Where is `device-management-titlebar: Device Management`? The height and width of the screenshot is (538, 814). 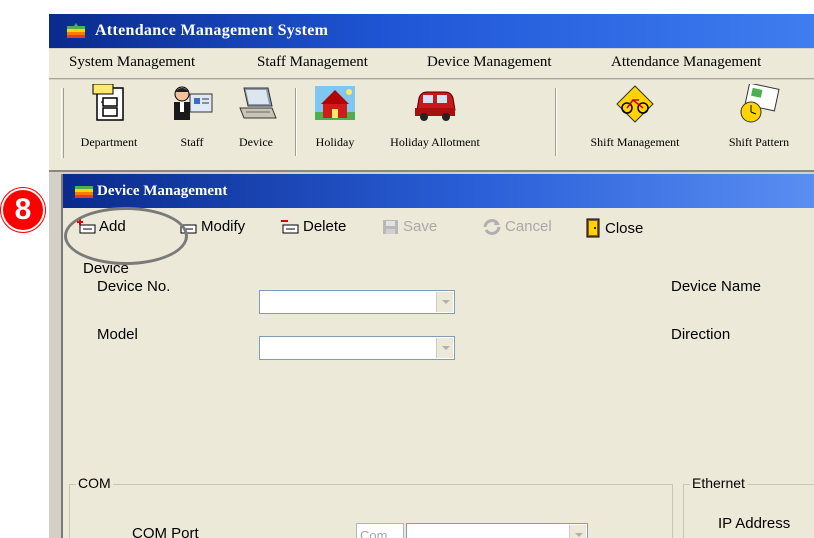 device-management-titlebar: Device Management is located at coordinates (438, 191).